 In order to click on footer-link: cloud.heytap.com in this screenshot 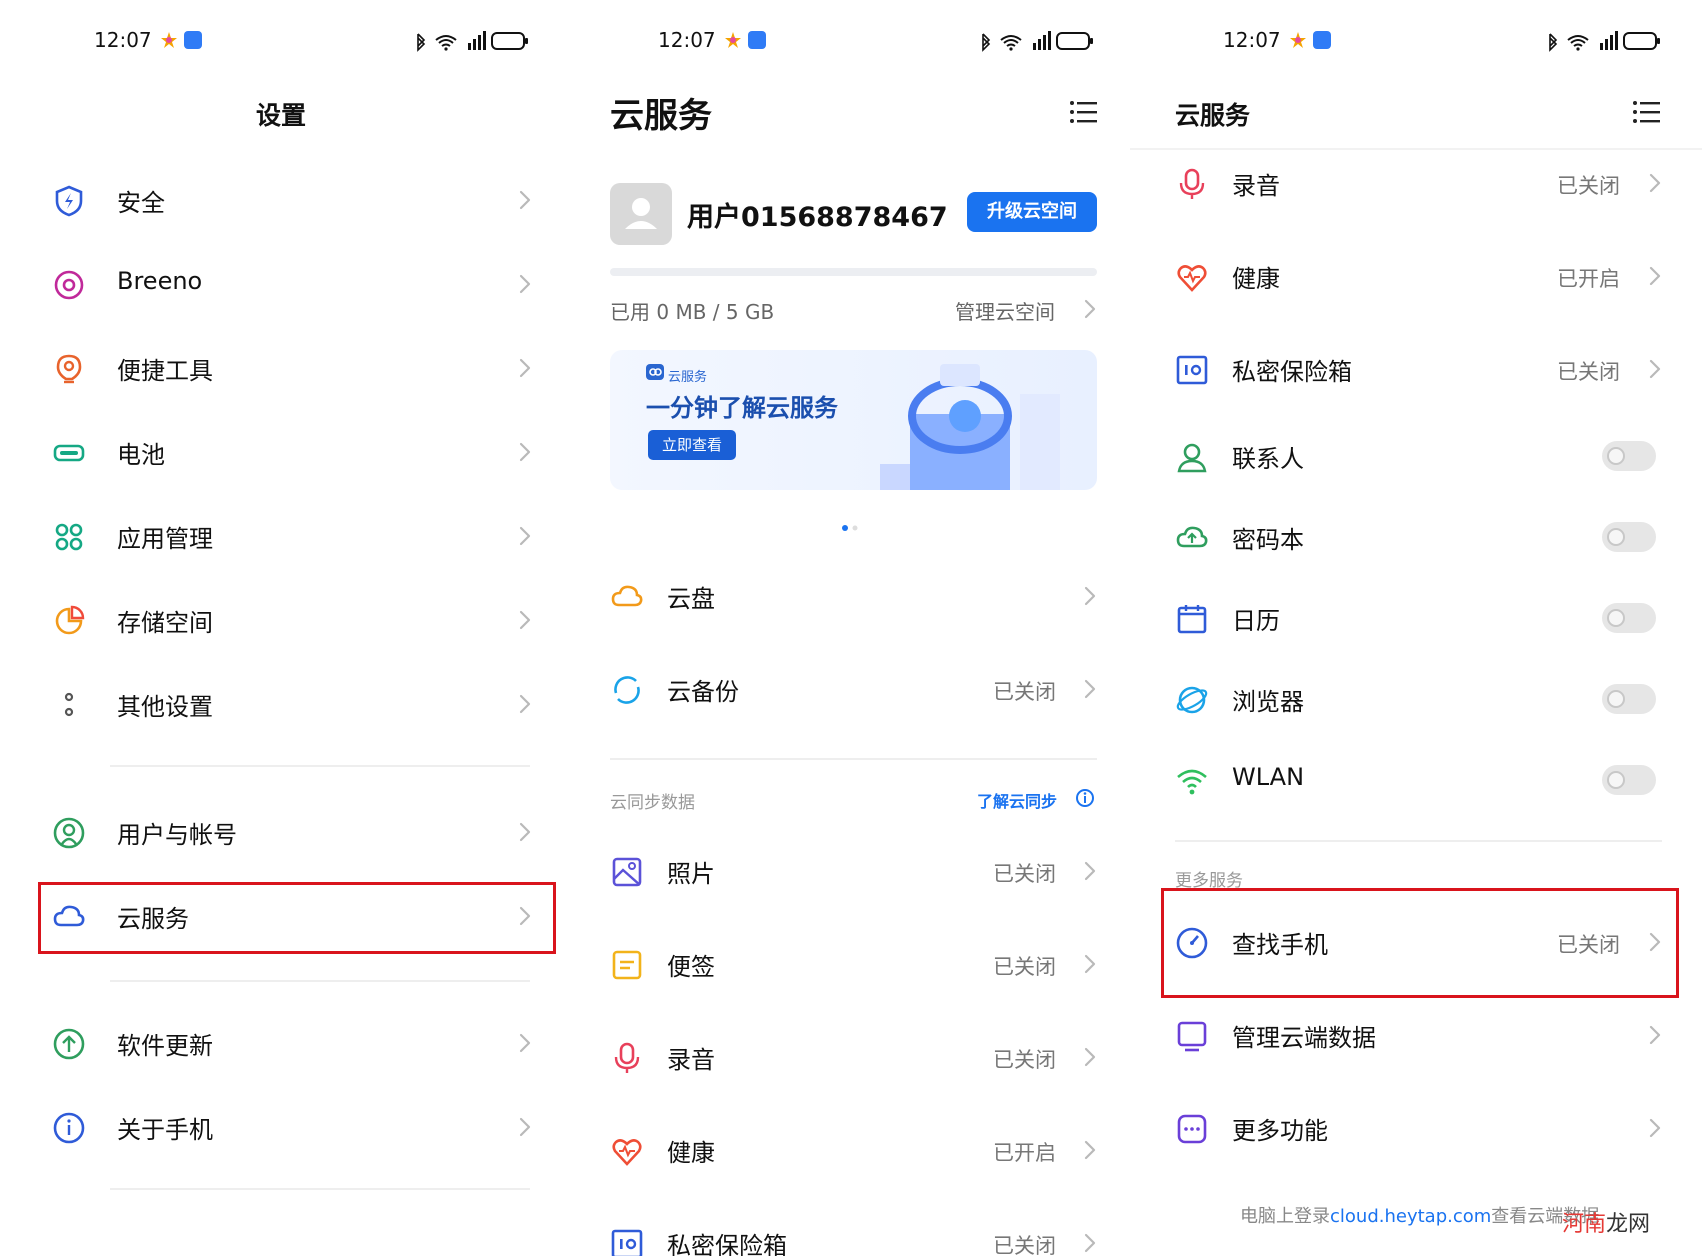, I will do `click(1410, 1216)`.